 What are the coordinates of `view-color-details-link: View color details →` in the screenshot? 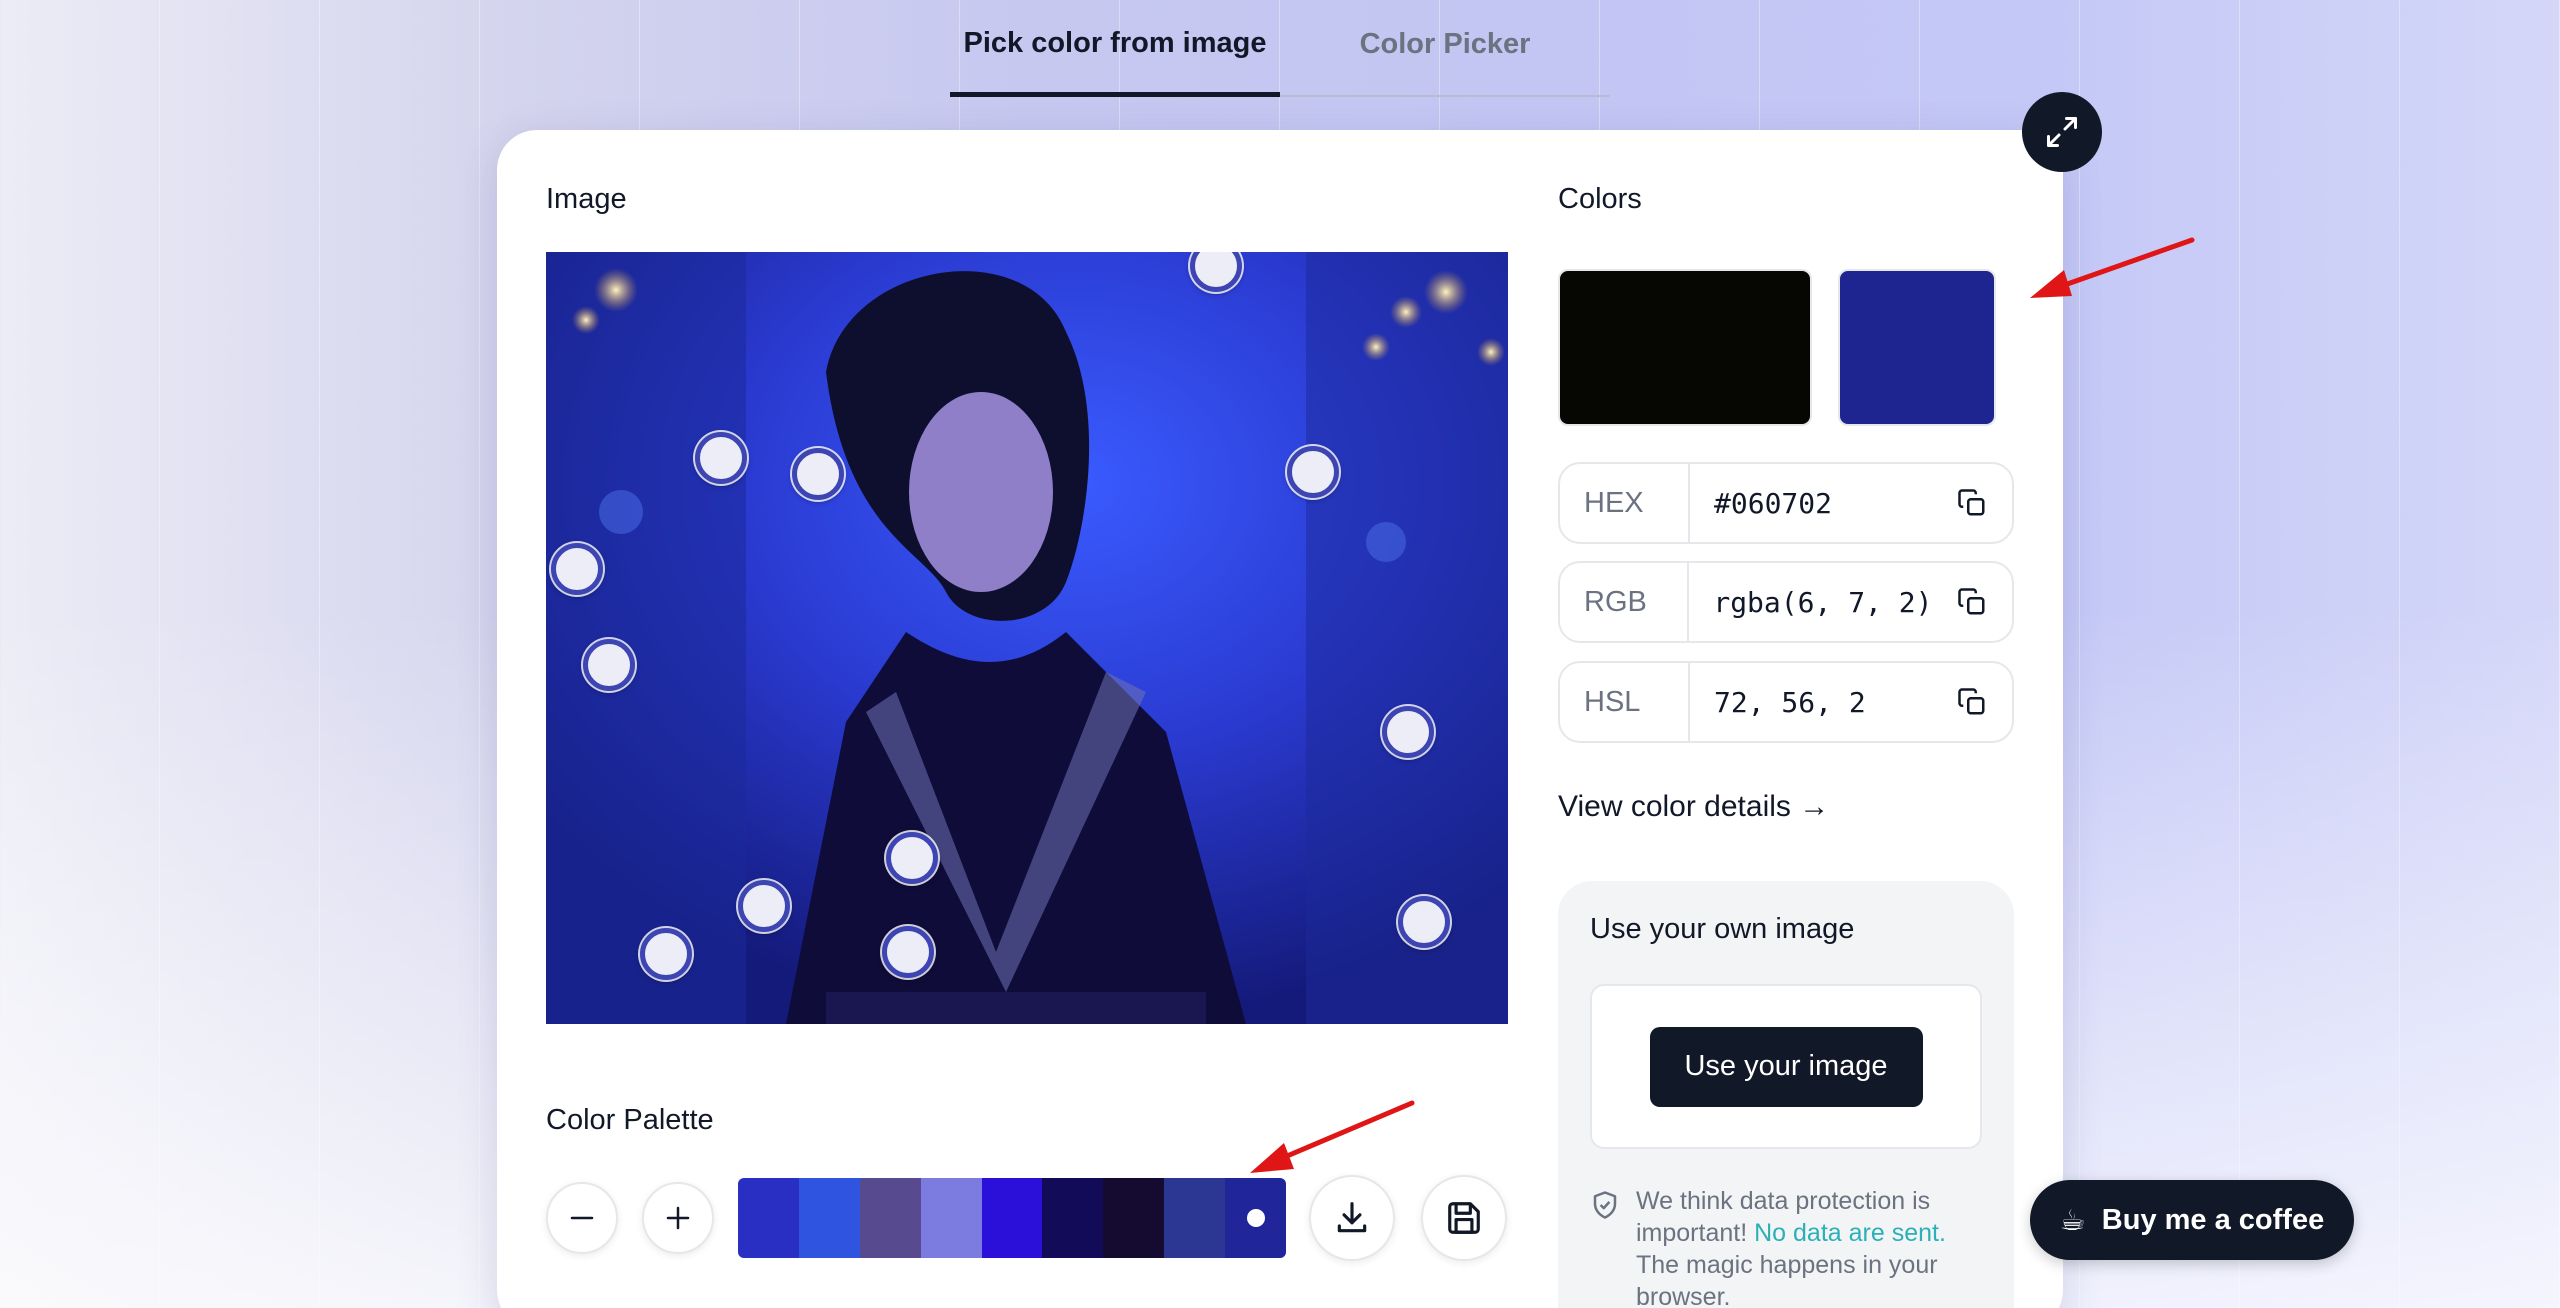 It's located at (1693, 807).